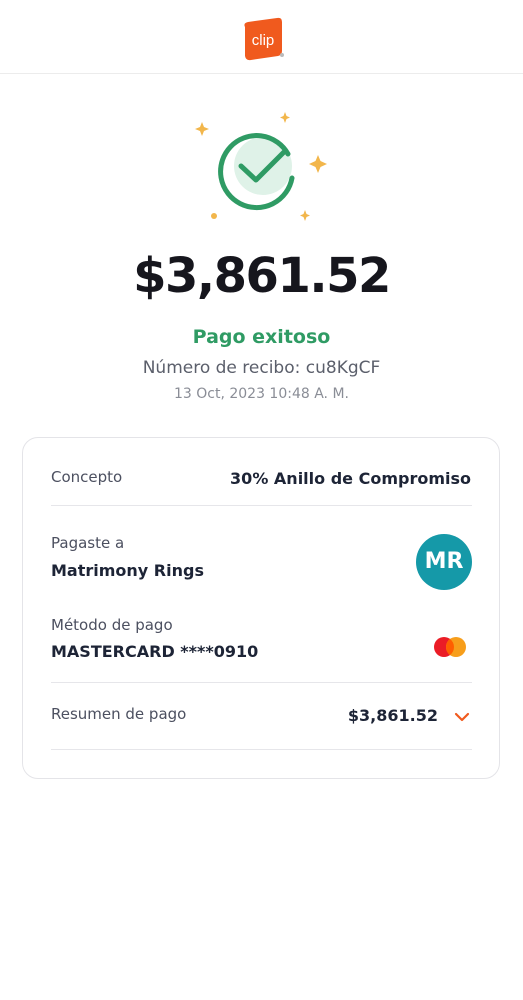 The image size is (523, 1000). What do you see at coordinates (462, 717) in the screenshot?
I see `chevron-down-icon` at bounding box center [462, 717].